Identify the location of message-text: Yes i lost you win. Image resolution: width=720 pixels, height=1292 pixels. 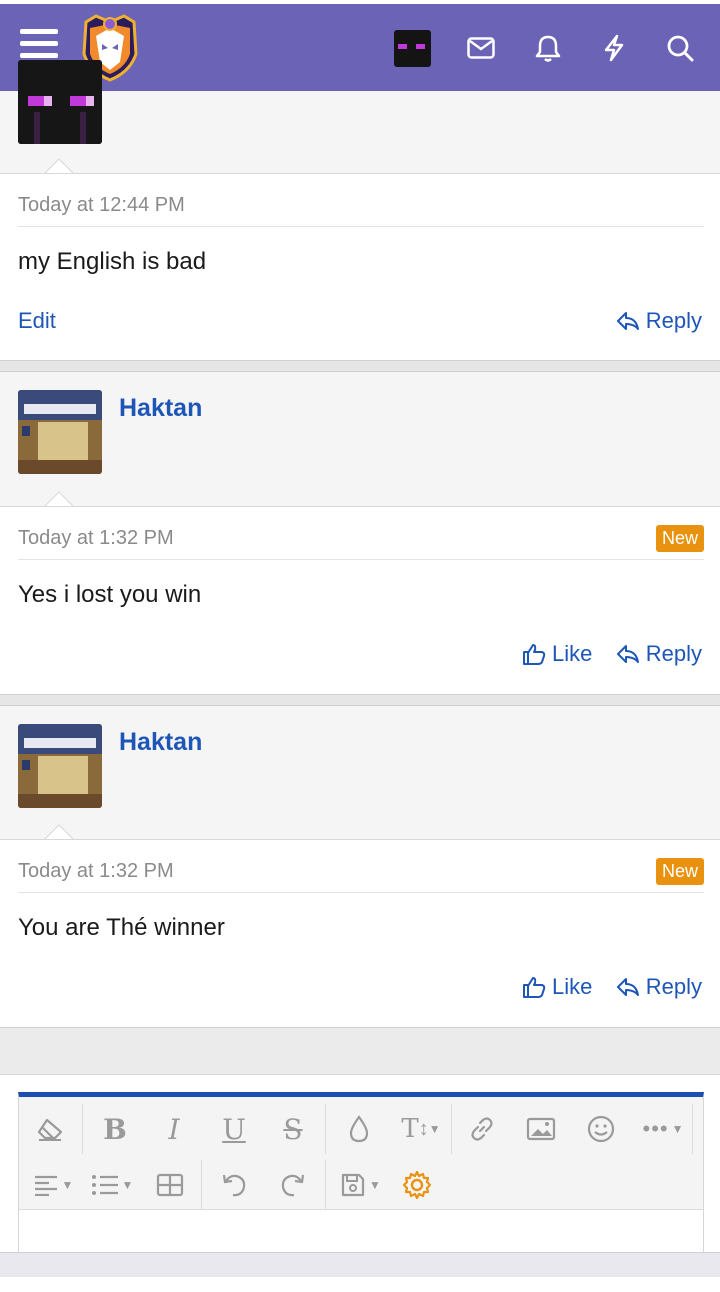
(110, 594).